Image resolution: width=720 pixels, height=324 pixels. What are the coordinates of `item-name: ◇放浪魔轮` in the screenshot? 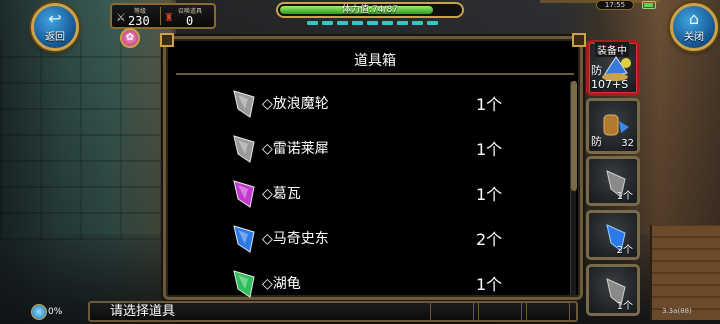 It's located at (295, 104).